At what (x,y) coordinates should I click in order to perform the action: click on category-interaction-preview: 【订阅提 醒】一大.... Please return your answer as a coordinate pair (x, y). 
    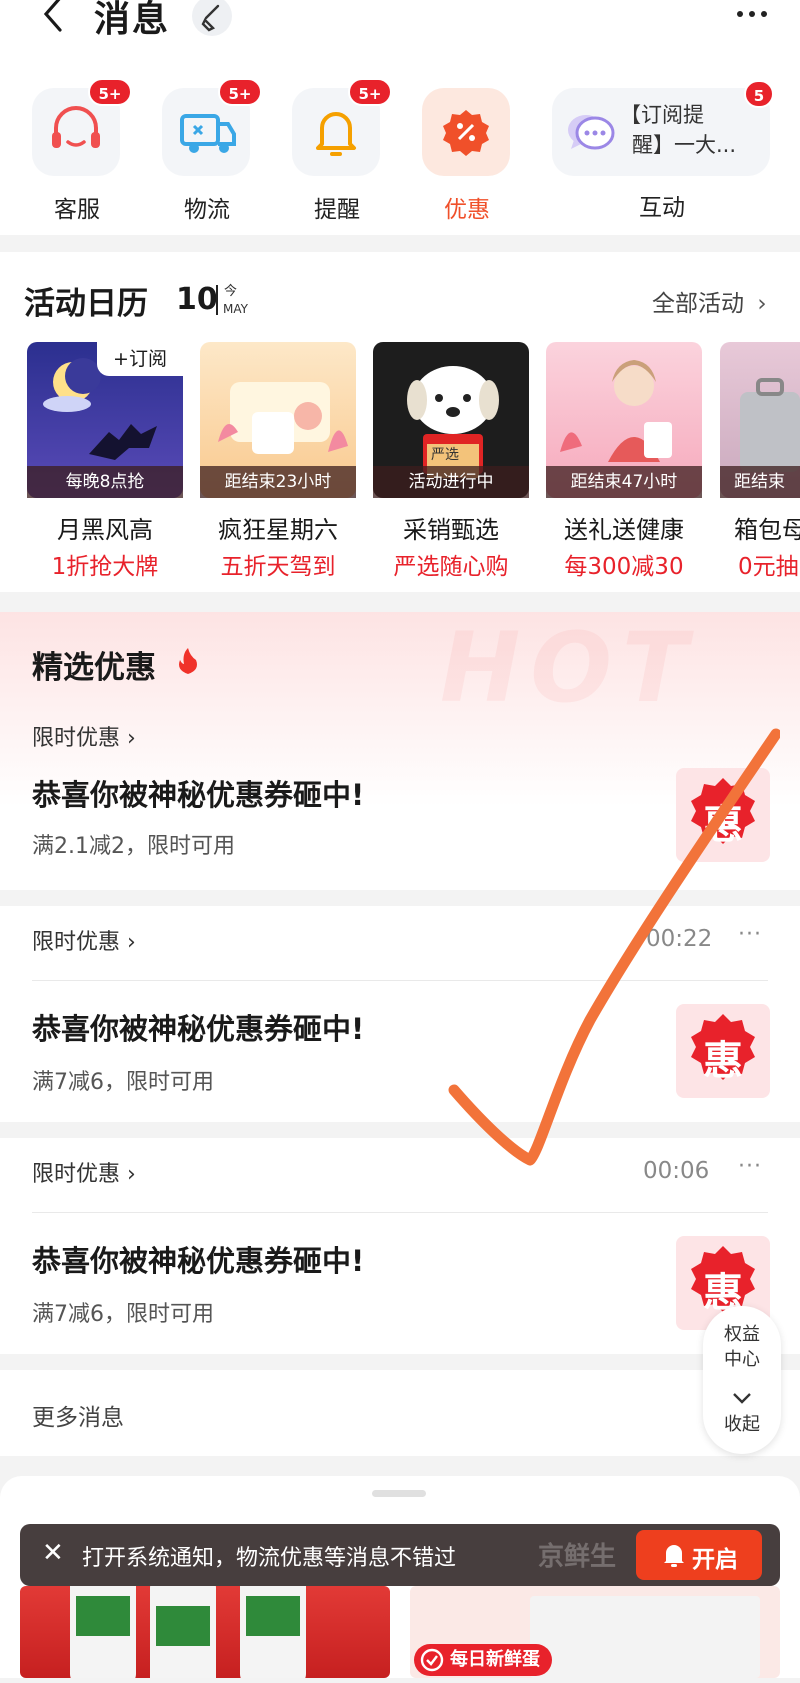
    Looking at the image, I should click on (661, 132).